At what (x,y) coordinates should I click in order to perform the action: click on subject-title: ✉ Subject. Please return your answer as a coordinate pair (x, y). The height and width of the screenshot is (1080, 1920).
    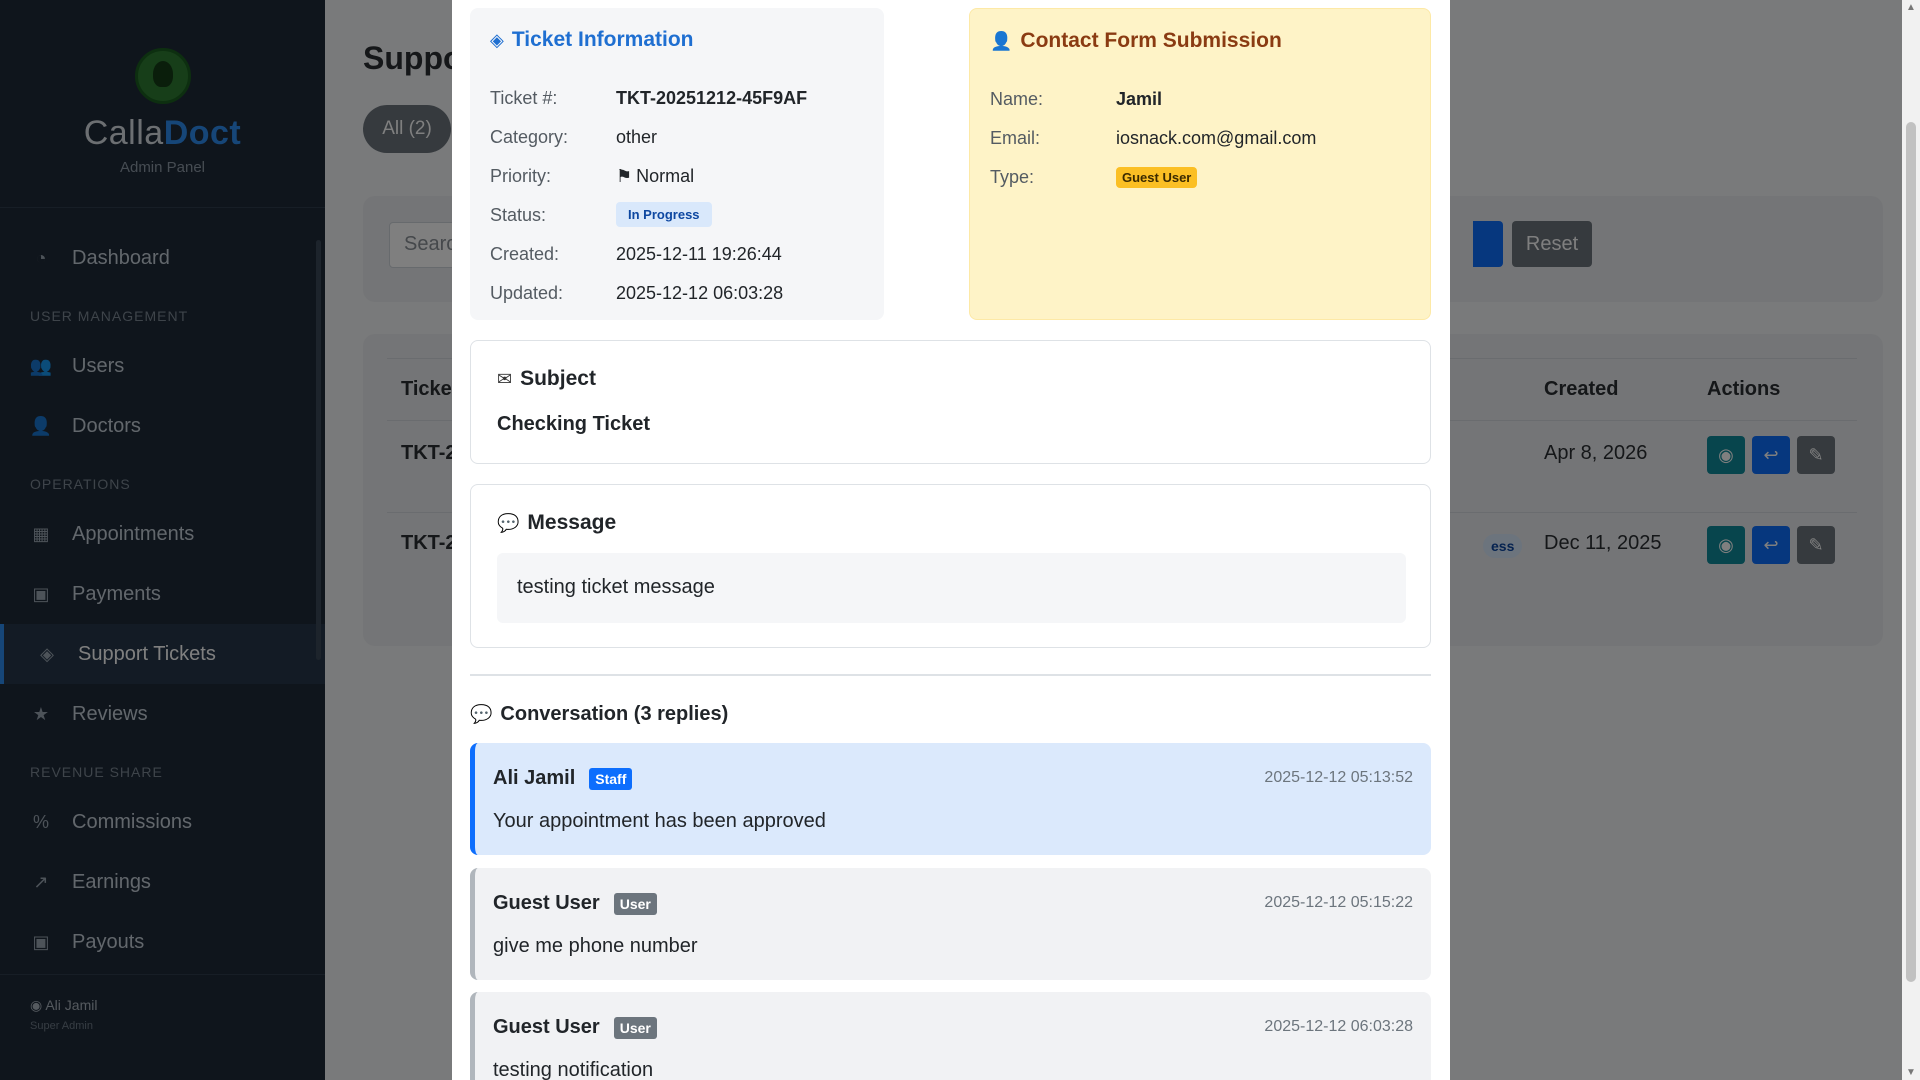
    Looking at the image, I should click on (546, 378).